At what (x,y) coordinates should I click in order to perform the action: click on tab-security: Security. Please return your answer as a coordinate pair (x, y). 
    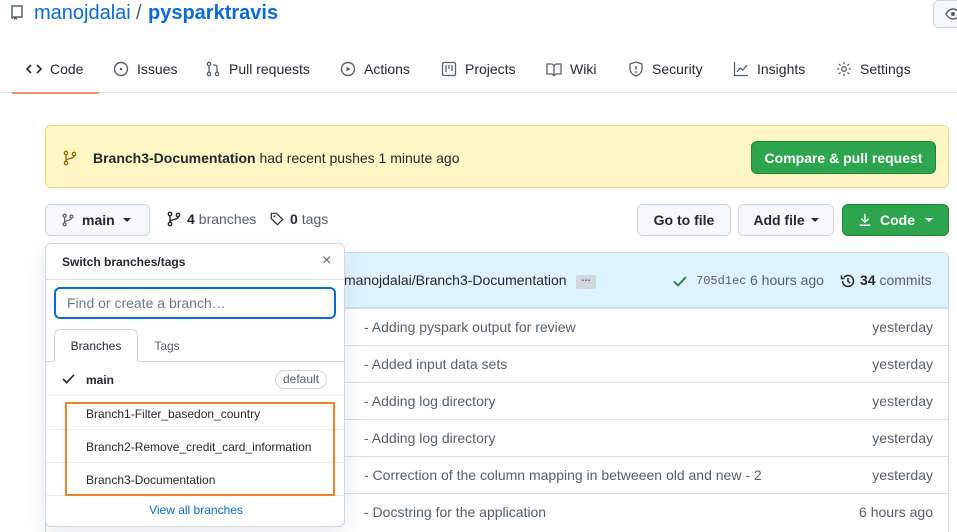
    Looking at the image, I should click on (665, 68).